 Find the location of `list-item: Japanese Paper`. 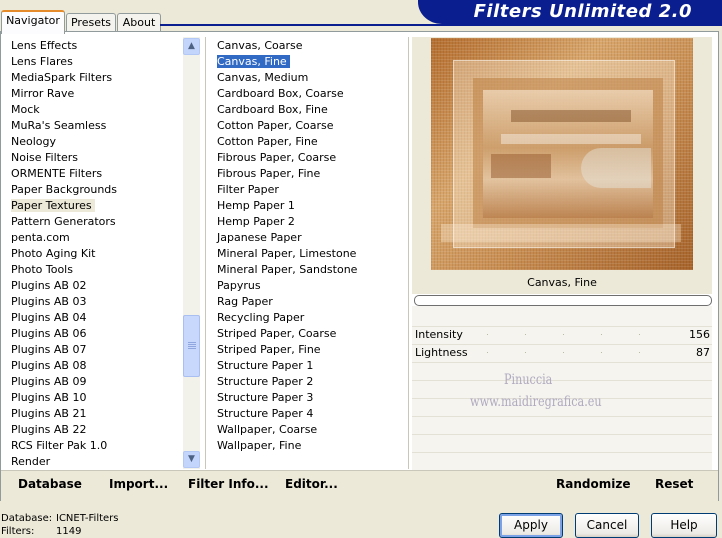

list-item: Japanese Paper is located at coordinates (310, 238).